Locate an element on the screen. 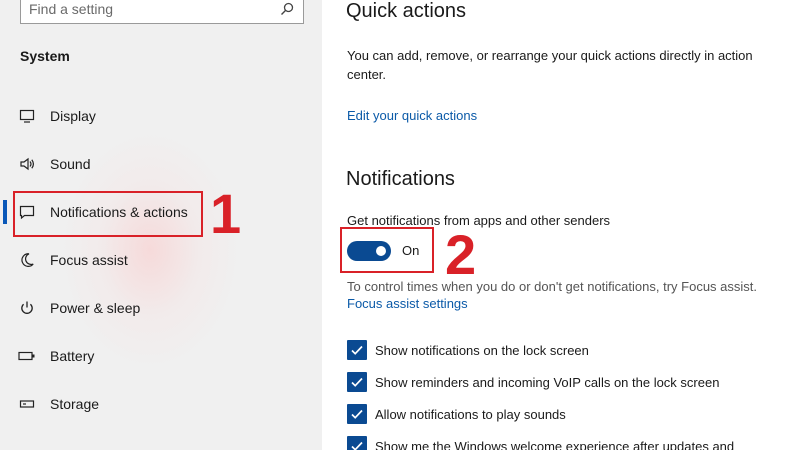 This screenshot has height=450, width=800. search-box is located at coordinates (162, 12).